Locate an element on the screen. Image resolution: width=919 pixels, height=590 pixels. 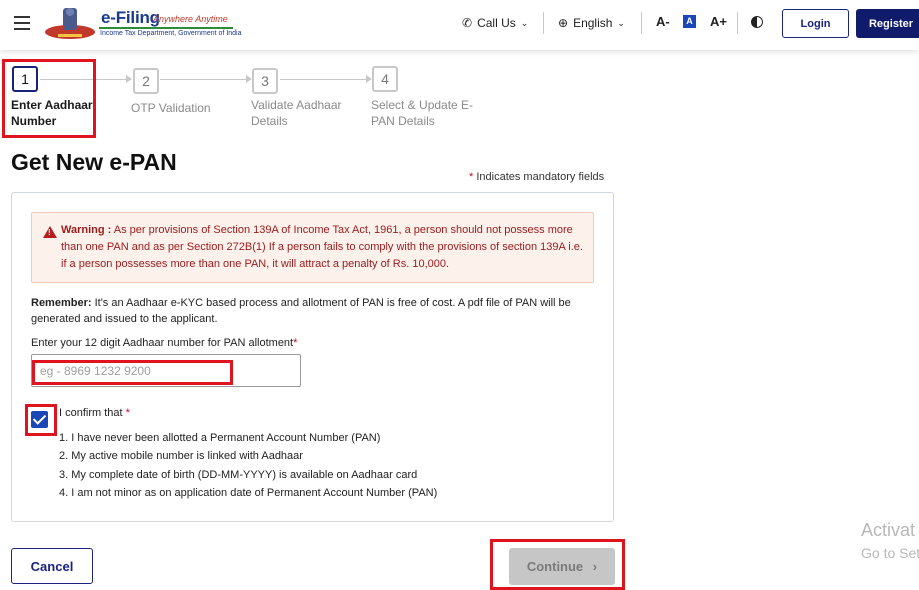
register-button: Register is located at coordinates (887, 23).